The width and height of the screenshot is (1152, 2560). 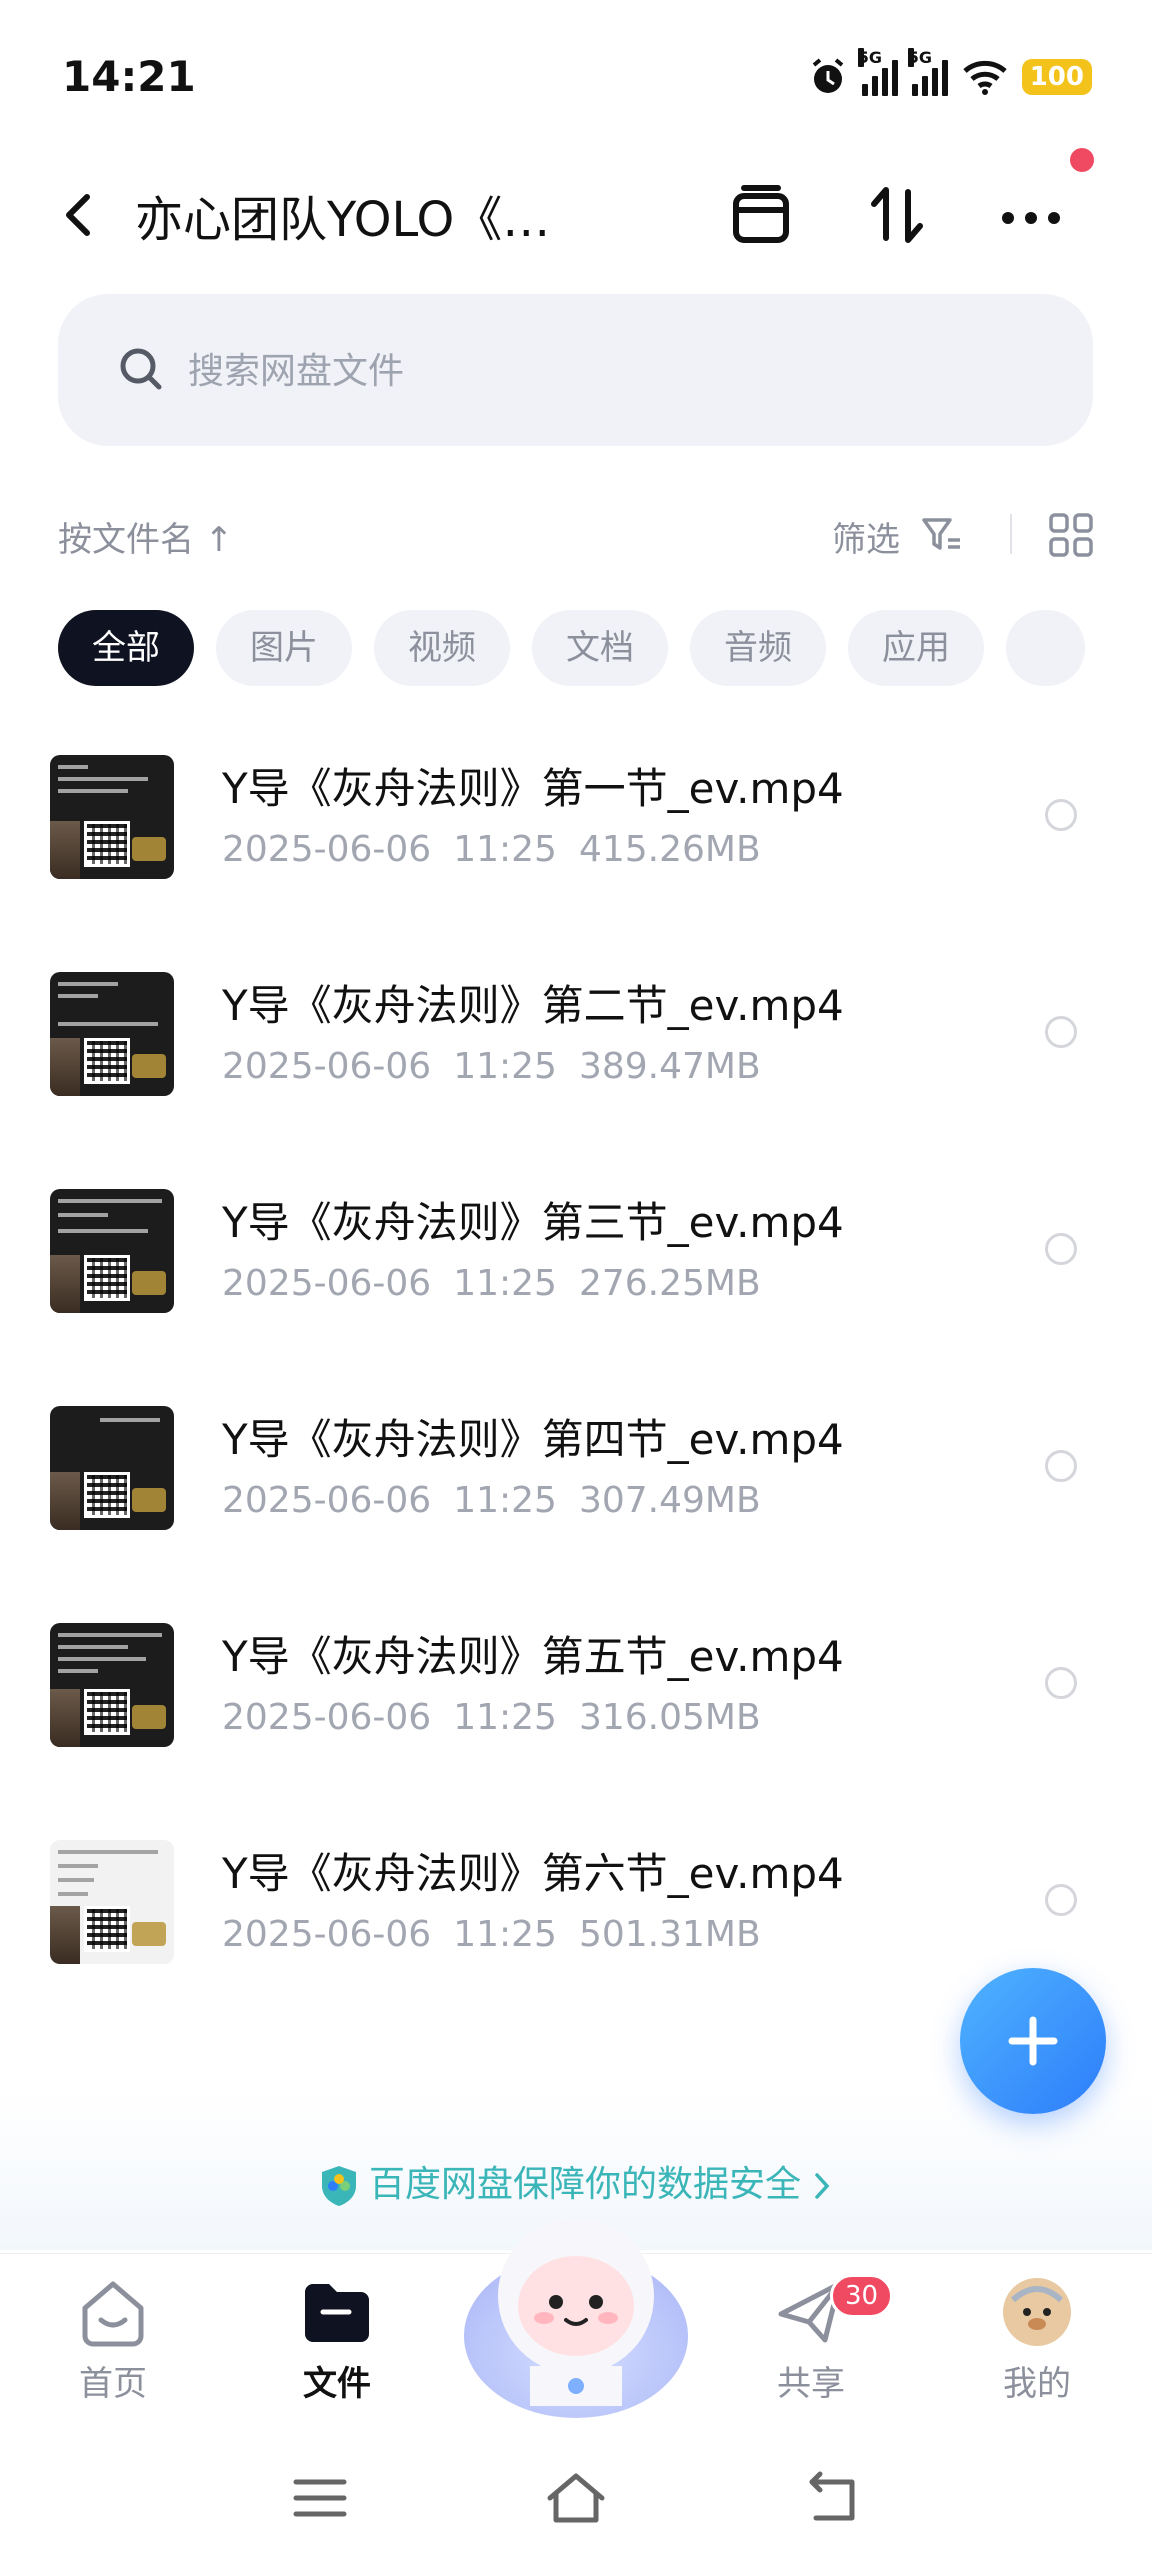 I want to click on back-button-icon, so click(x=832, y=2498).